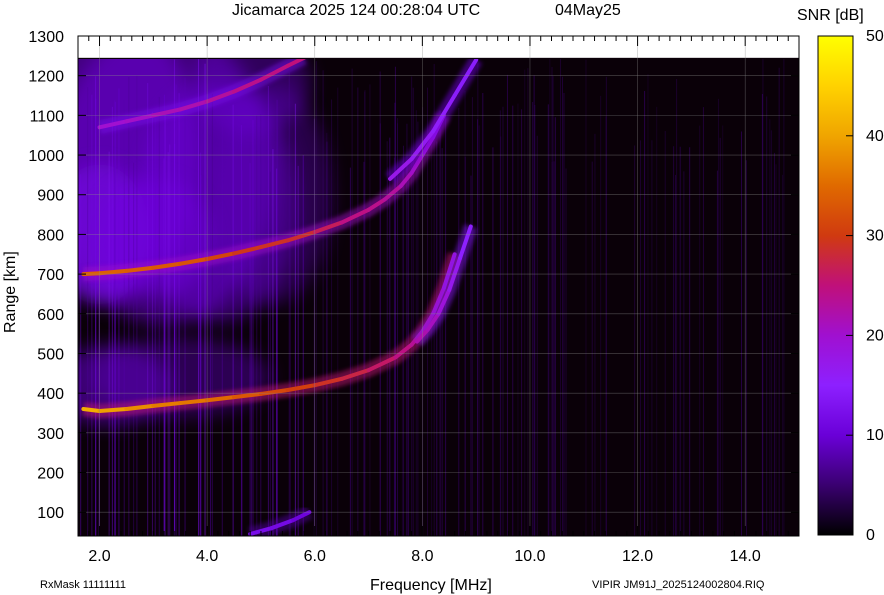 The height and width of the screenshot is (595, 884). Describe the element at coordinates (870, 535) in the screenshot. I see `colorbar-tick-label: 0` at that location.